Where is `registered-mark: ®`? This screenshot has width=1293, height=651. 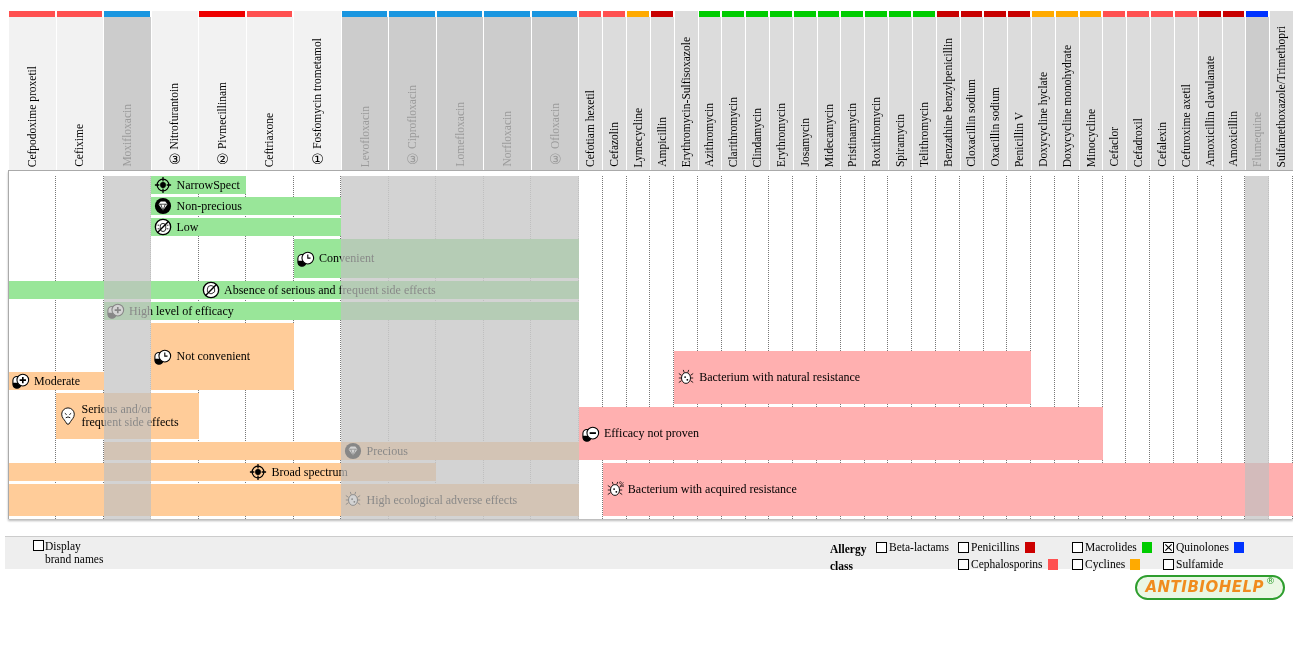
registered-mark: ® is located at coordinates (1270, 581).